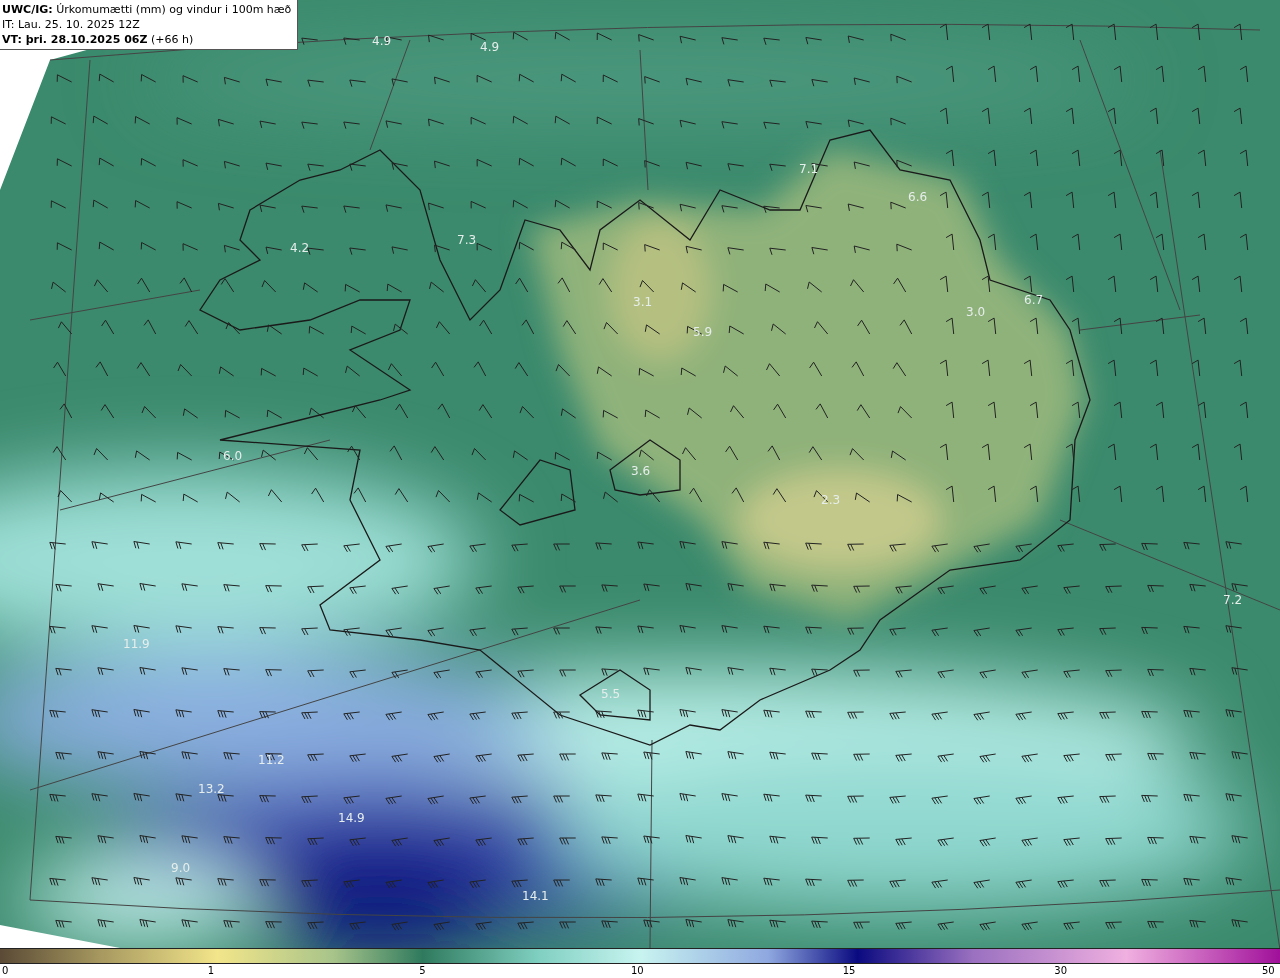  What do you see at coordinates (422, 971) in the screenshot?
I see `colorbar-tick-label: 5` at bounding box center [422, 971].